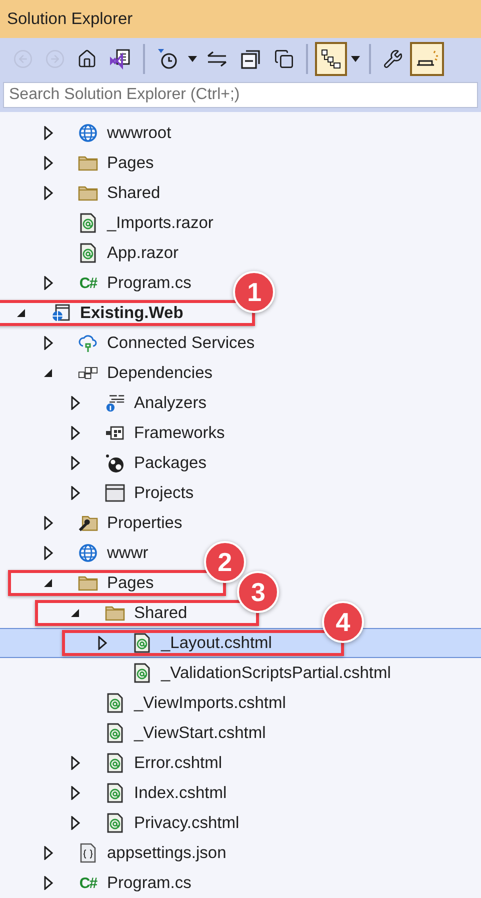 This screenshot has width=481, height=898. What do you see at coordinates (225, 562) in the screenshot?
I see `callout-badge: 2` at bounding box center [225, 562].